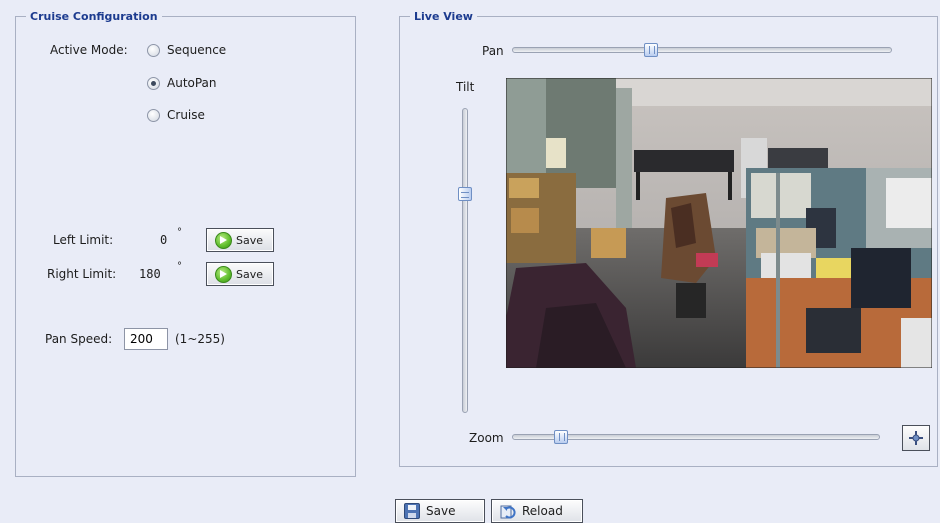  What do you see at coordinates (146, 339) in the screenshot?
I see `pan-speed-input` at bounding box center [146, 339].